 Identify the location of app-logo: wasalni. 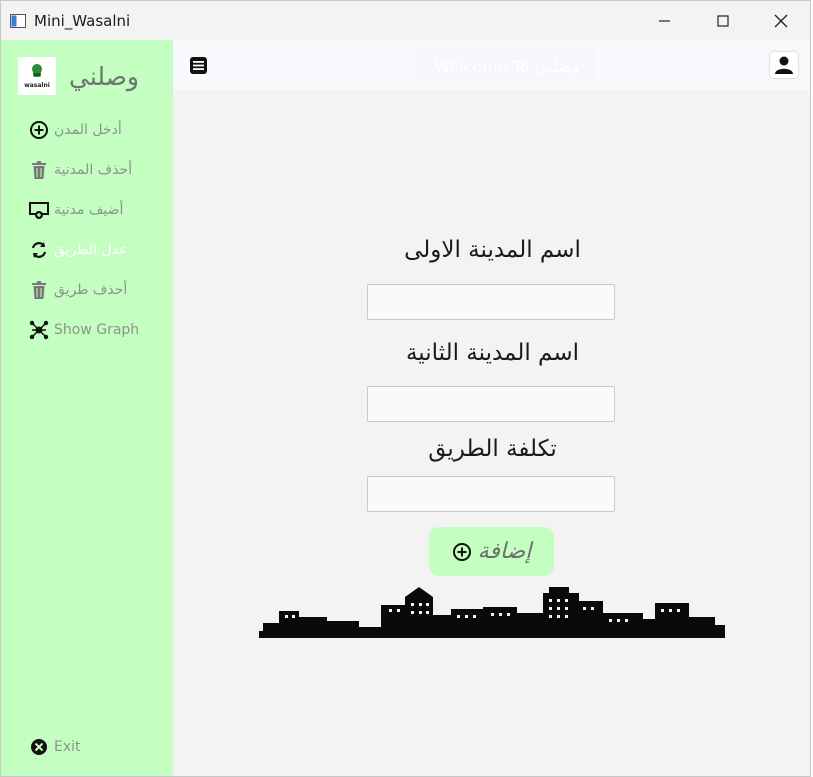
(37, 76).